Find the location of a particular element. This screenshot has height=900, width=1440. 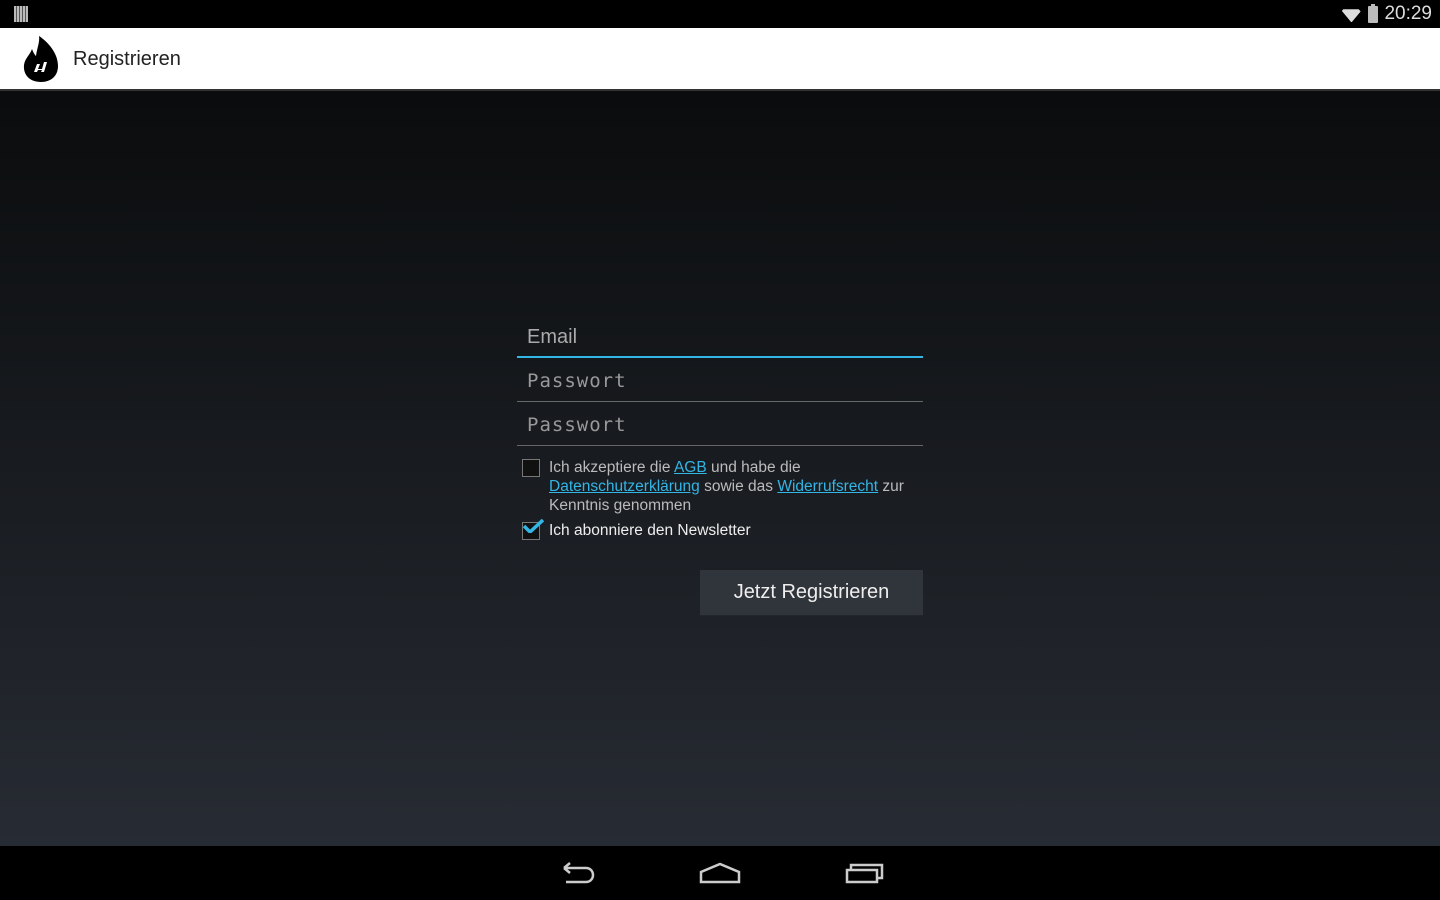

checkmark-icon is located at coordinates (533, 526).